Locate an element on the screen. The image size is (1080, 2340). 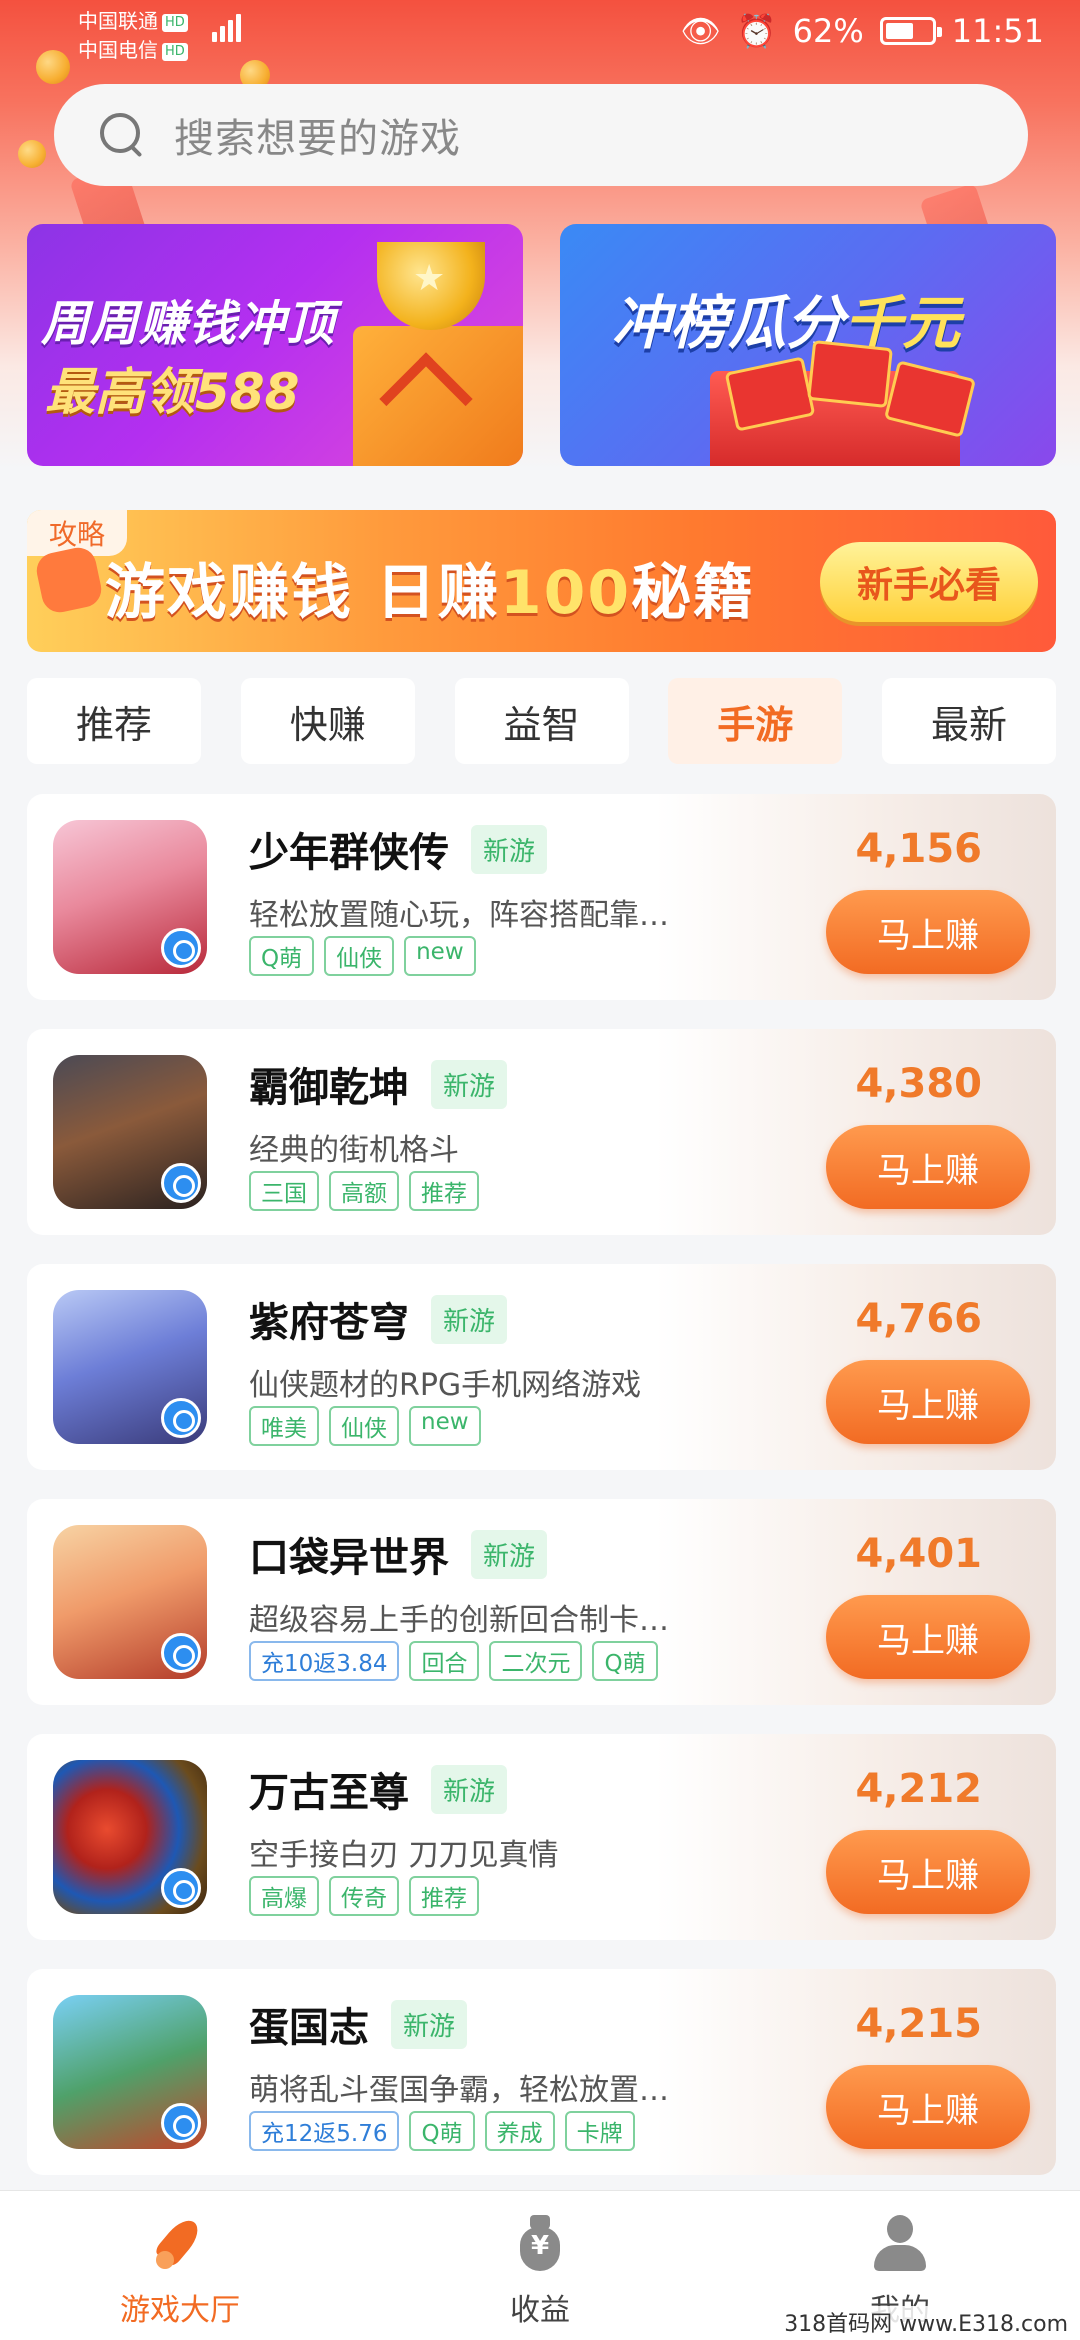
tab-2: 益智 is located at coordinates (541, 721).